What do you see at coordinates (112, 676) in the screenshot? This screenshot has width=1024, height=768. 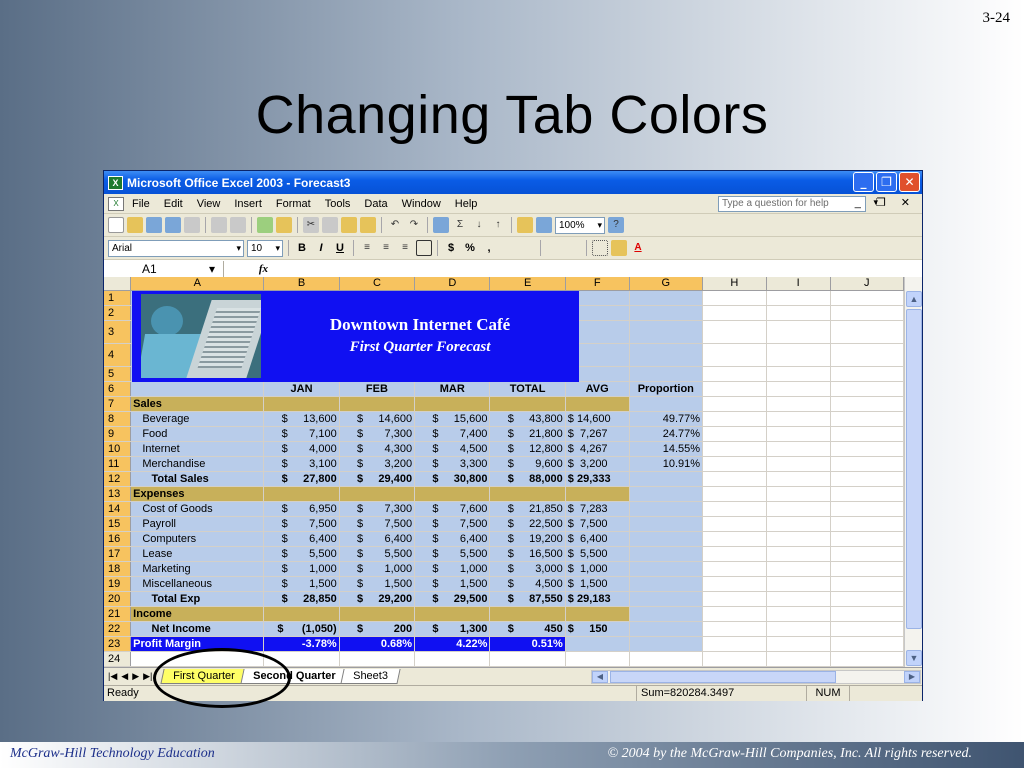 I see `first-sheet-icon: |◀` at bounding box center [112, 676].